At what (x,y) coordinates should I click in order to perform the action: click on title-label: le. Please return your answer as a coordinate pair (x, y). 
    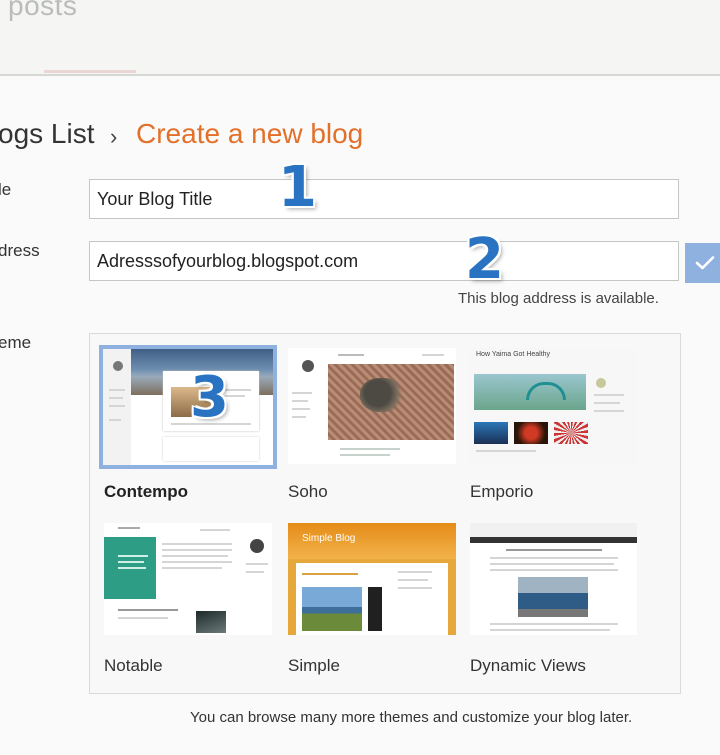
    Looking at the image, I should click on (6, 189).